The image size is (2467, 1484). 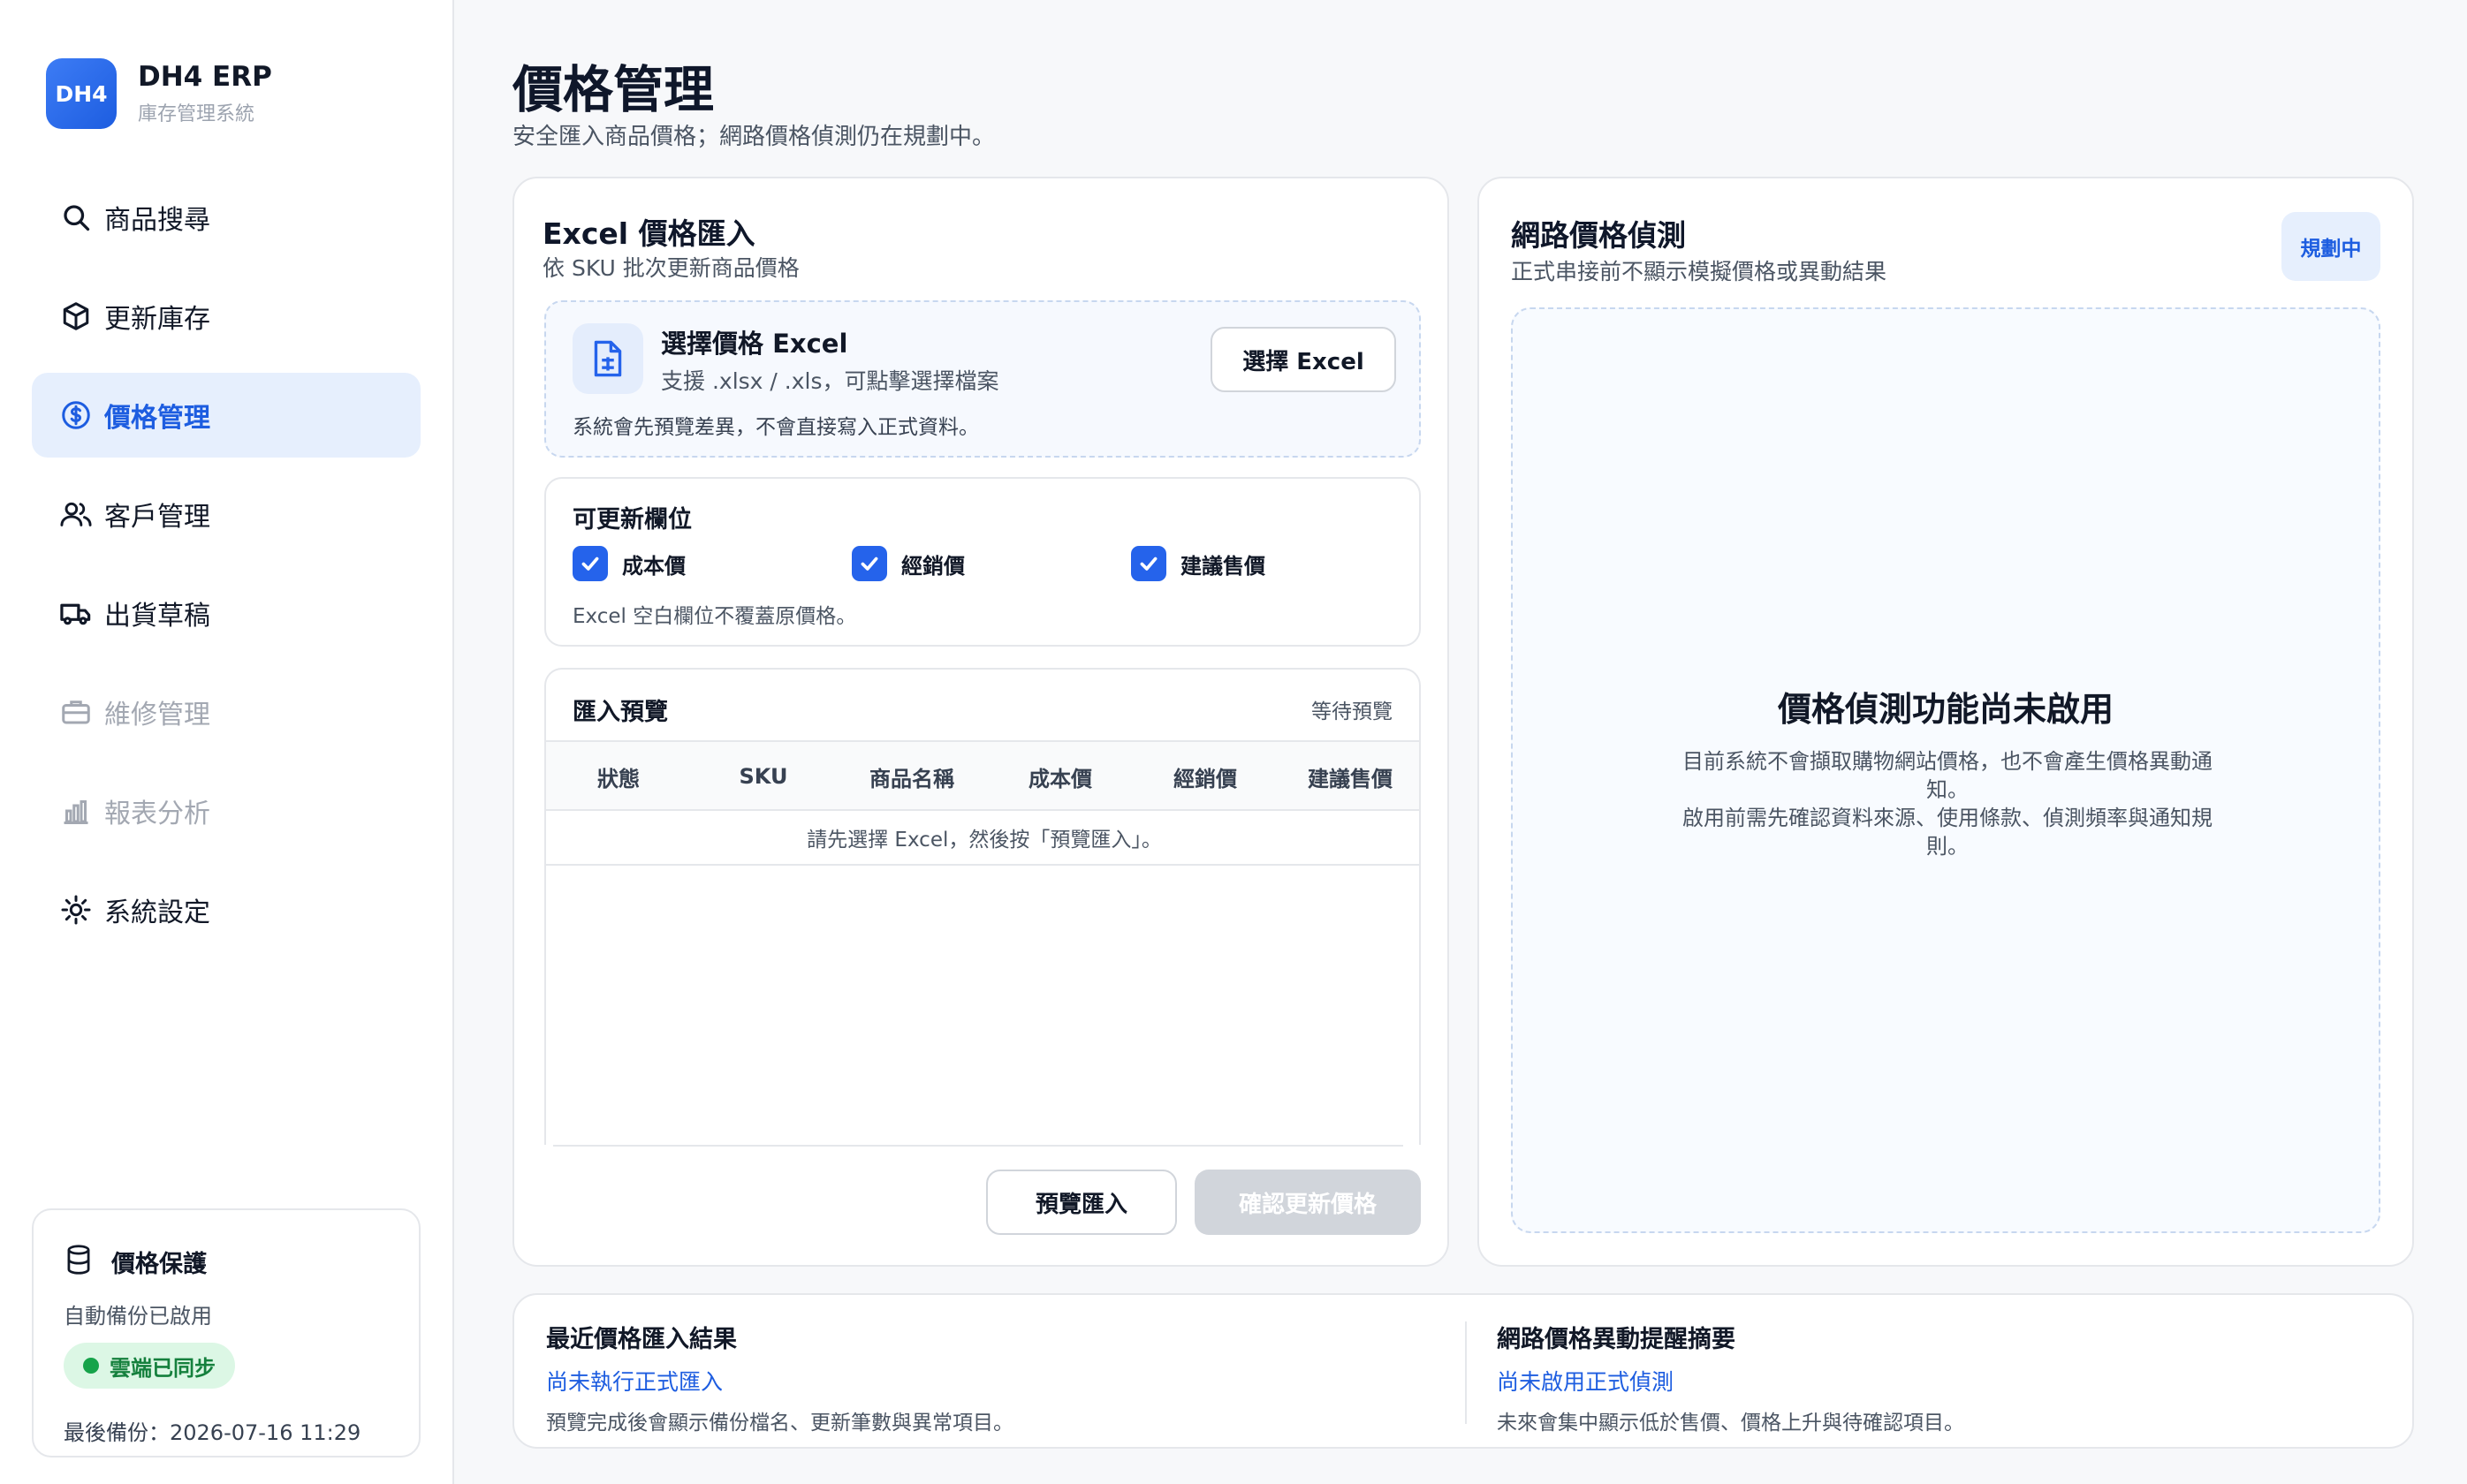 I want to click on checkbox-label: 成本價, so click(x=654, y=566).